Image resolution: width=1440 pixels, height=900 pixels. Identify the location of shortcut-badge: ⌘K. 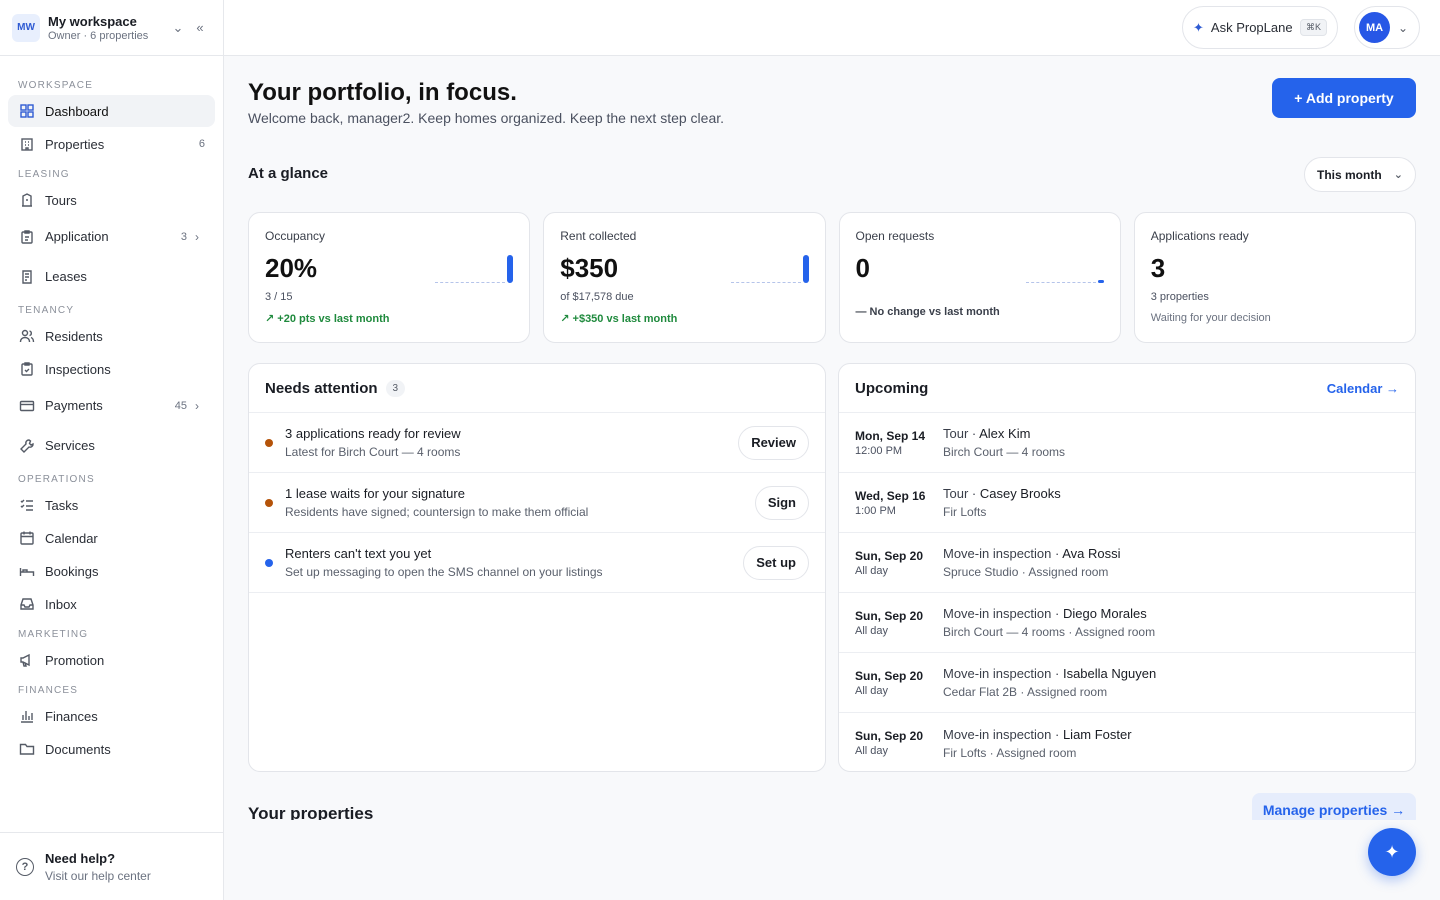
(1313, 27).